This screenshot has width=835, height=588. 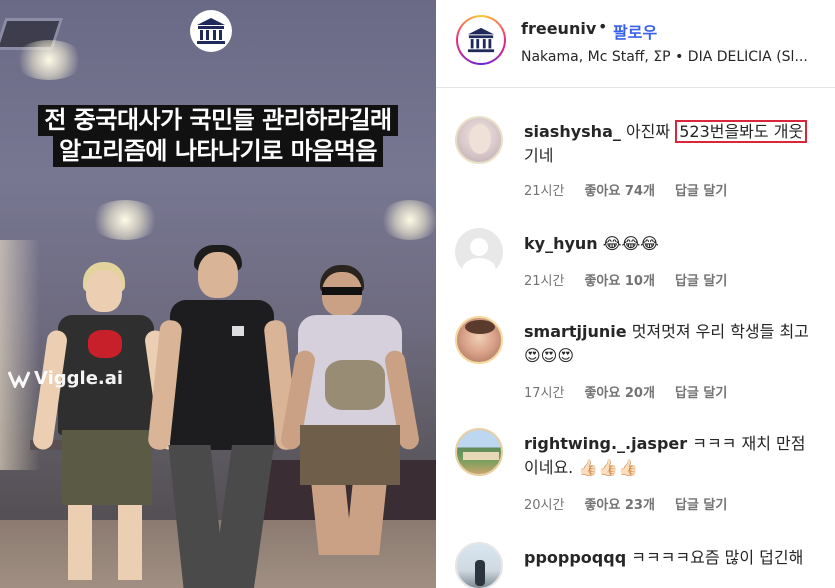 I want to click on comment-username: rightwing._.jasper, so click(x=605, y=443).